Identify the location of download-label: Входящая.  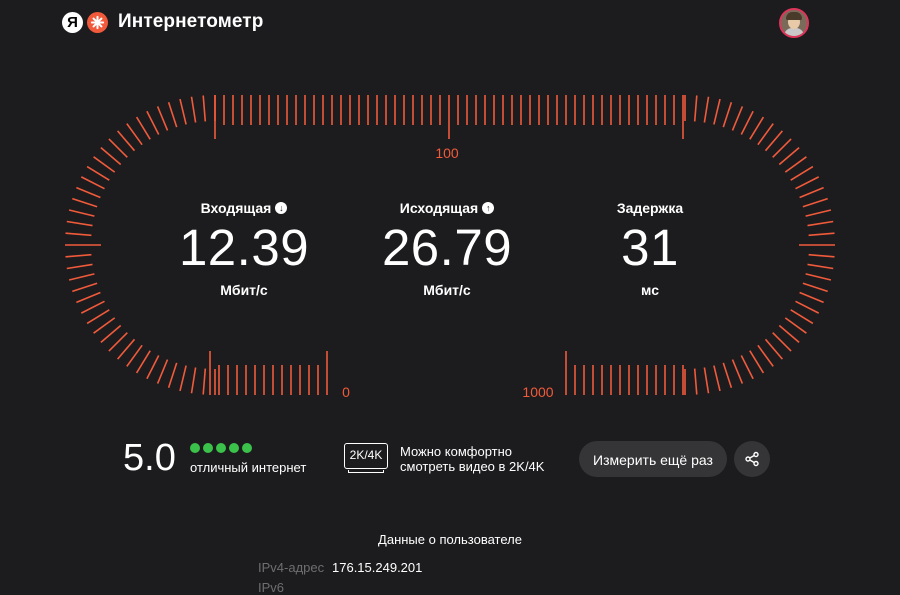
(236, 208).